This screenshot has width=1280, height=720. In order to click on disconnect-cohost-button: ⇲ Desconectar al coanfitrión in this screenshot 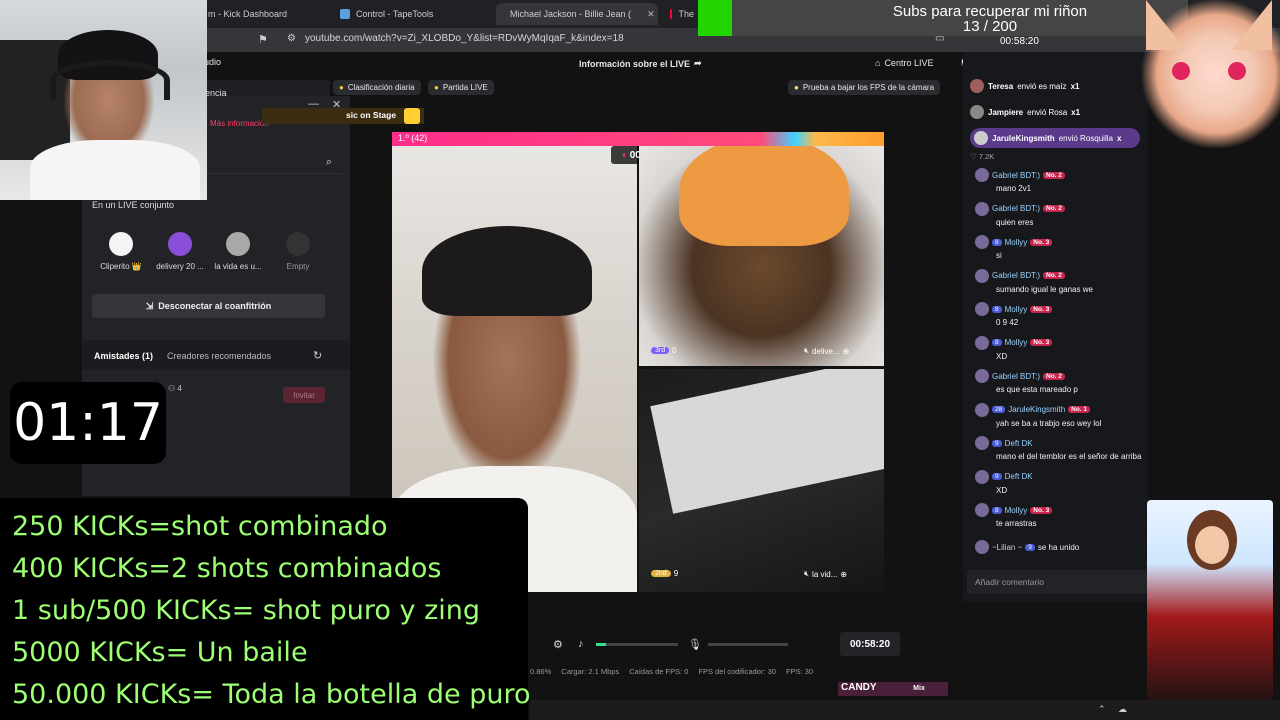, I will do `click(208, 306)`.